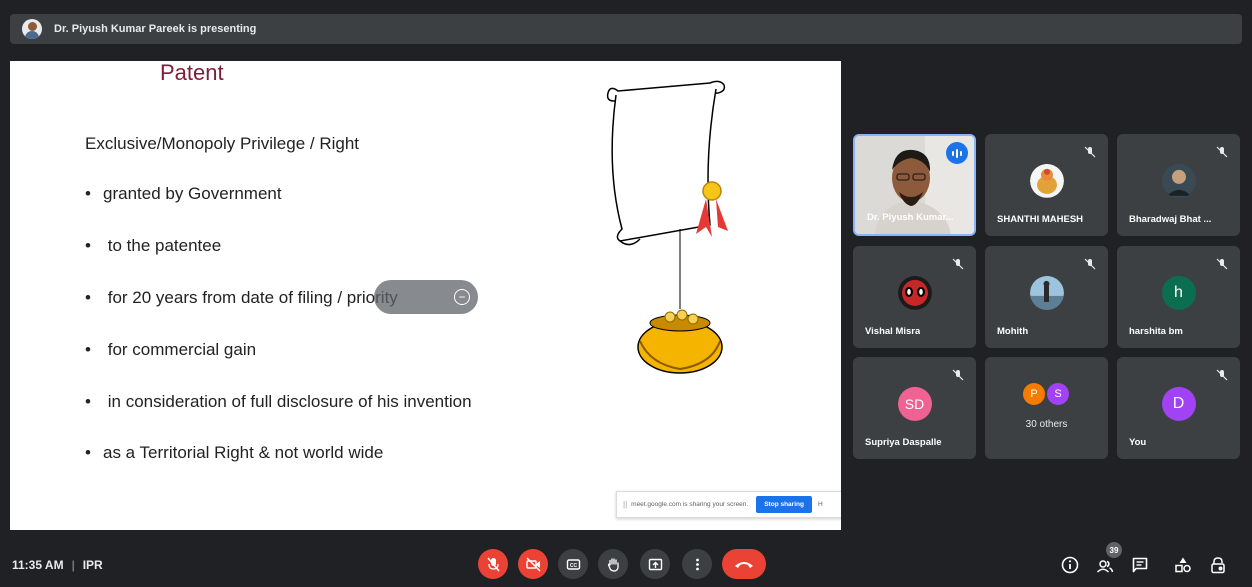 The height and width of the screenshot is (587, 1252). What do you see at coordinates (914, 403) in the screenshot?
I see `participant-avatar: SD` at bounding box center [914, 403].